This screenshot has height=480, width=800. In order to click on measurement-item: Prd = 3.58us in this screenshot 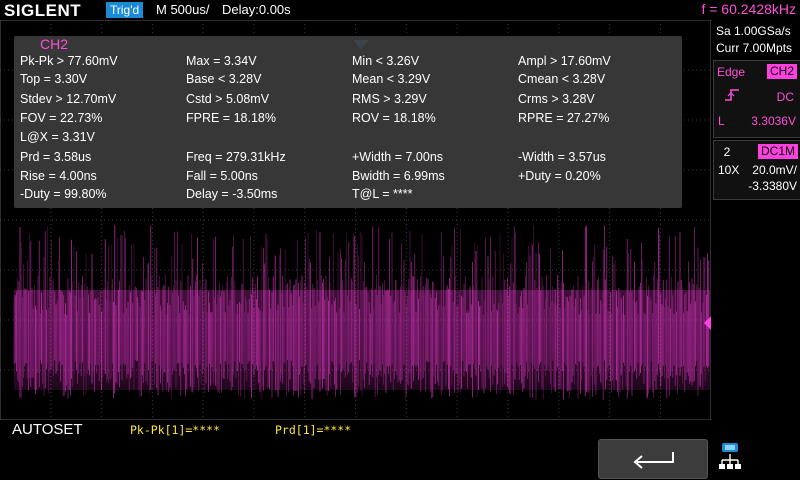, I will do `click(56, 157)`.